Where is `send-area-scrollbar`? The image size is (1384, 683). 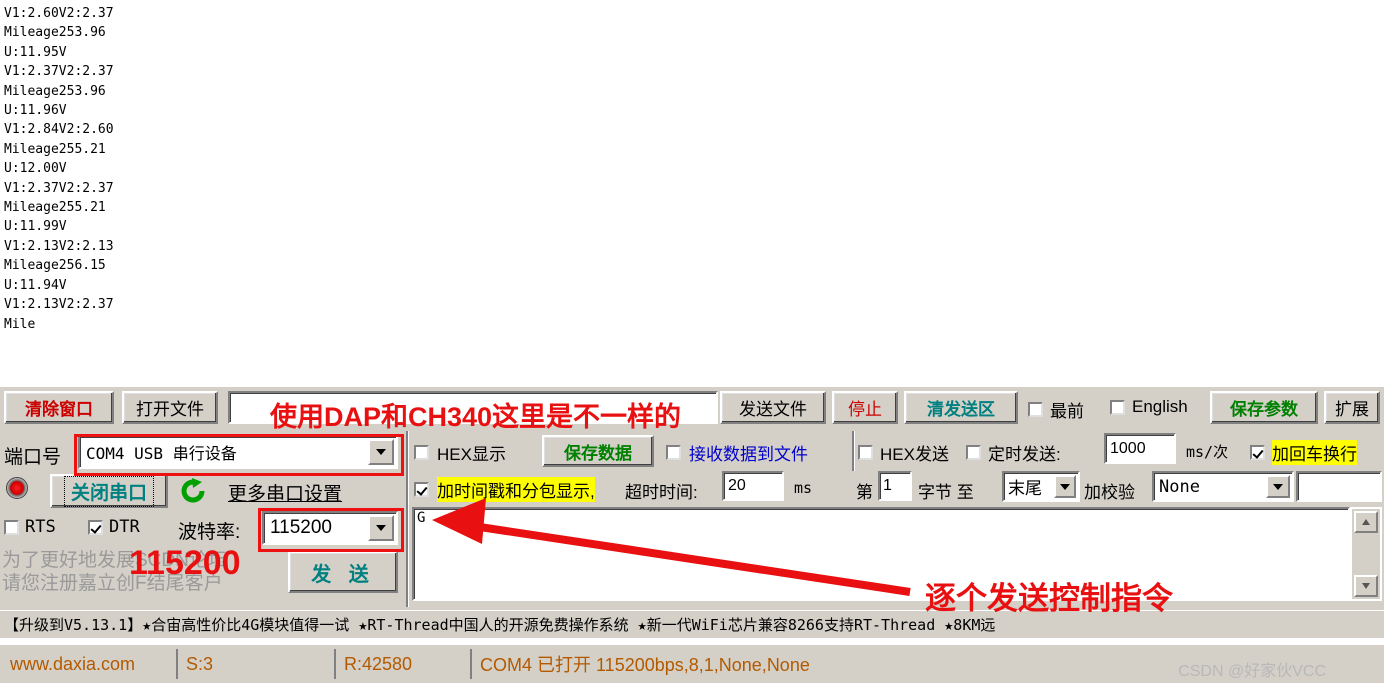
send-area-scrollbar is located at coordinates (1366, 554).